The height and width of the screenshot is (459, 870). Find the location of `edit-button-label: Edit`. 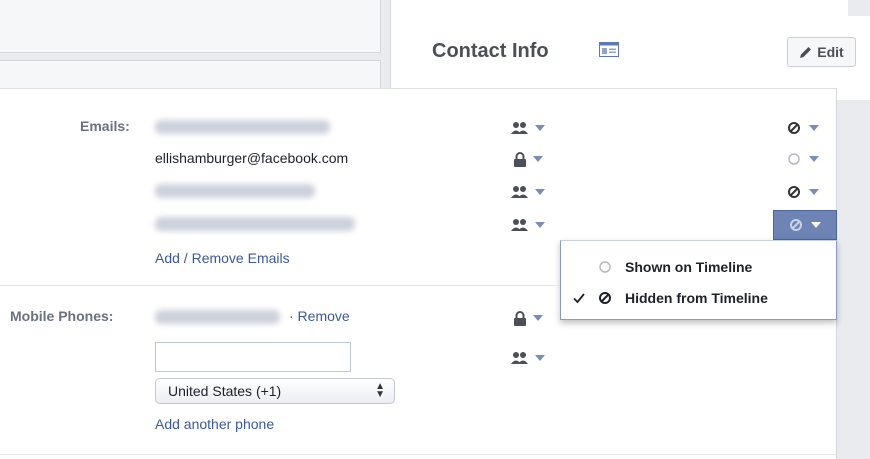

edit-button-label: Edit is located at coordinates (830, 52).